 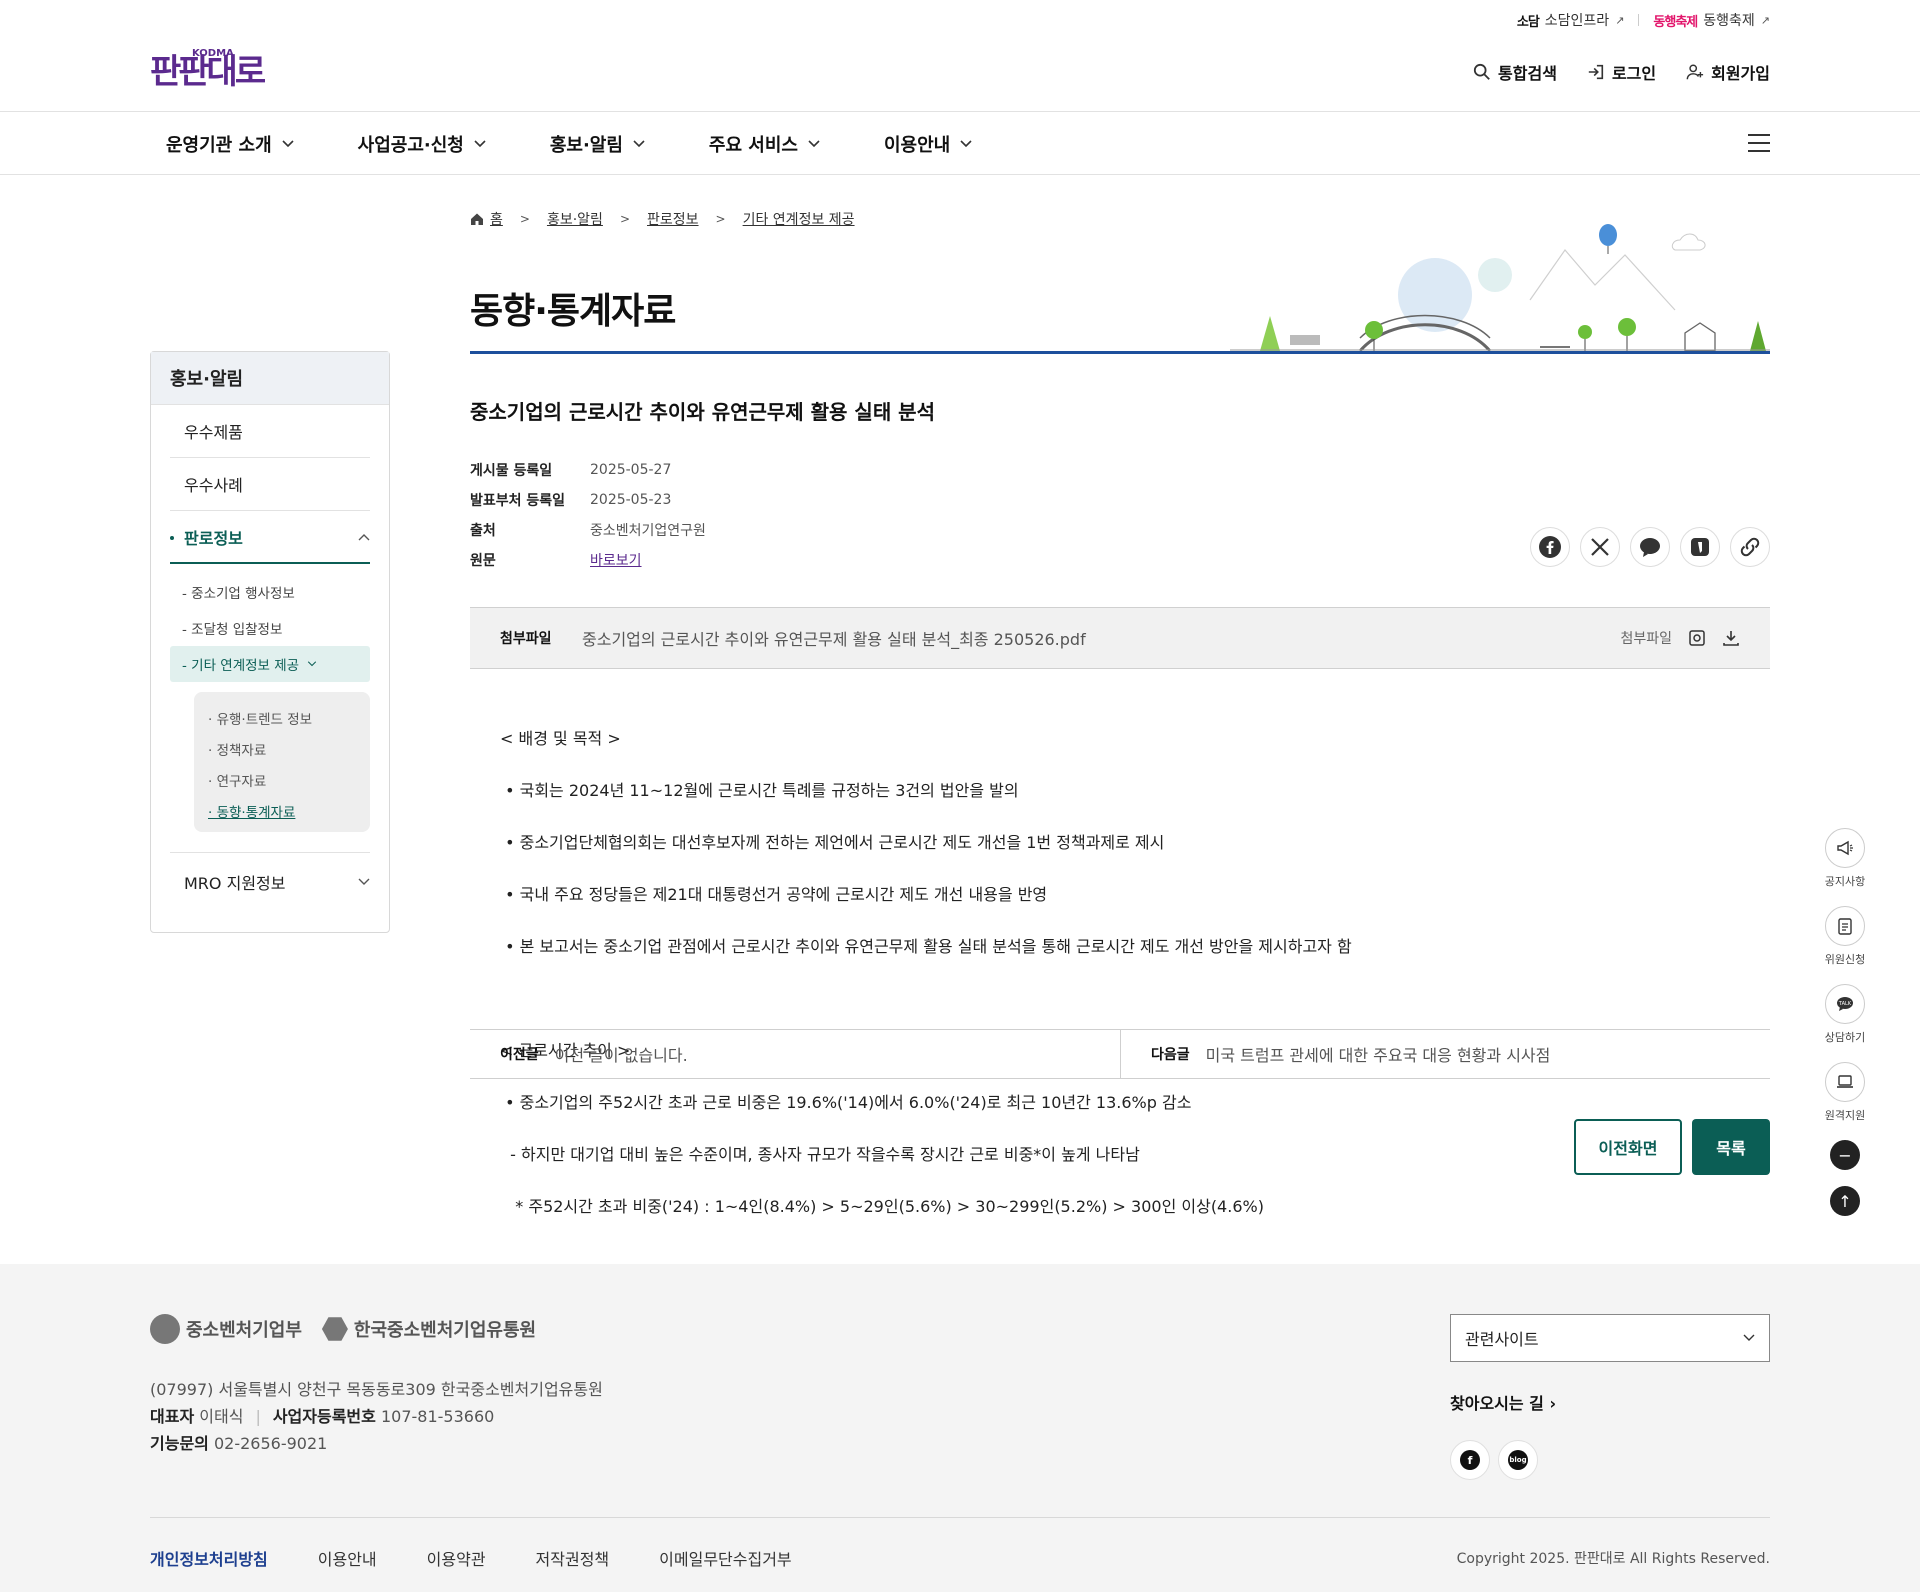 What do you see at coordinates (524, 219) in the screenshot?
I see `chevron-right-icon: >` at bounding box center [524, 219].